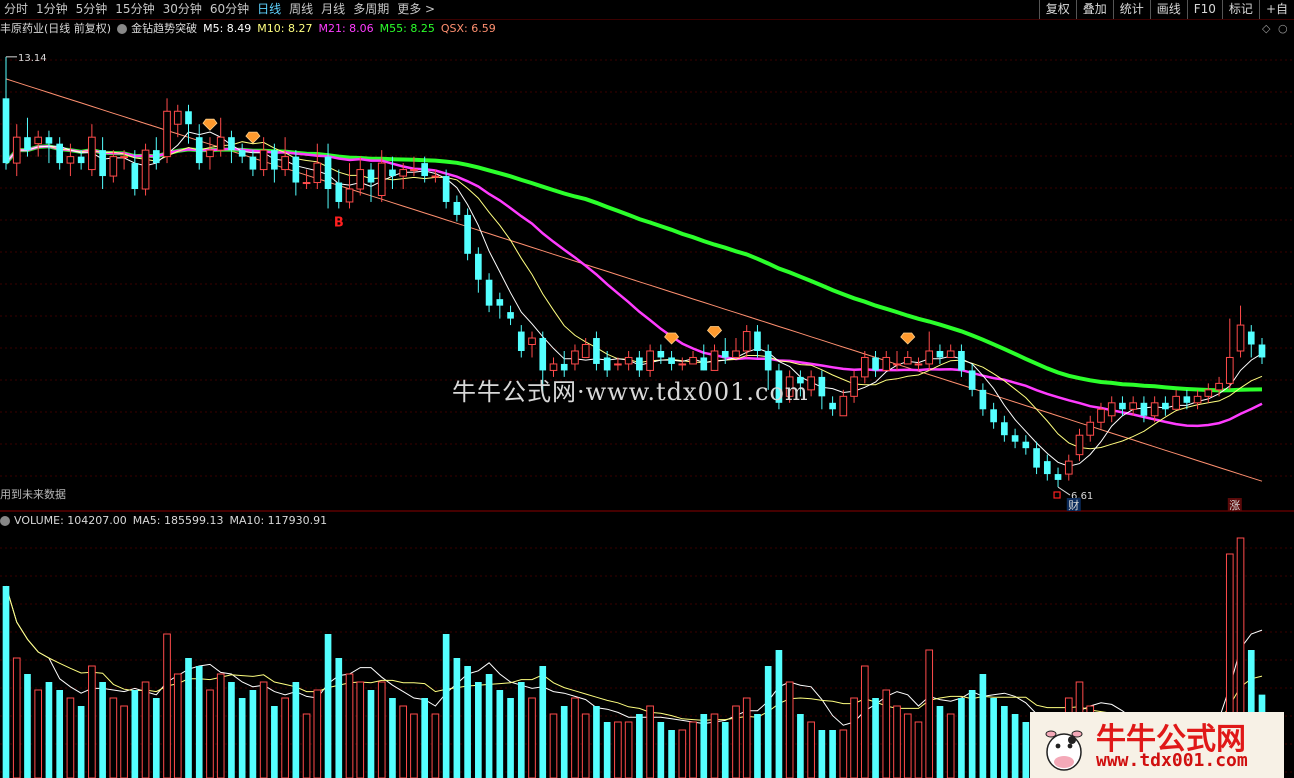  Describe the element at coordinates (52, 9) in the screenshot. I see `period-tab-1: 1分钟` at that location.